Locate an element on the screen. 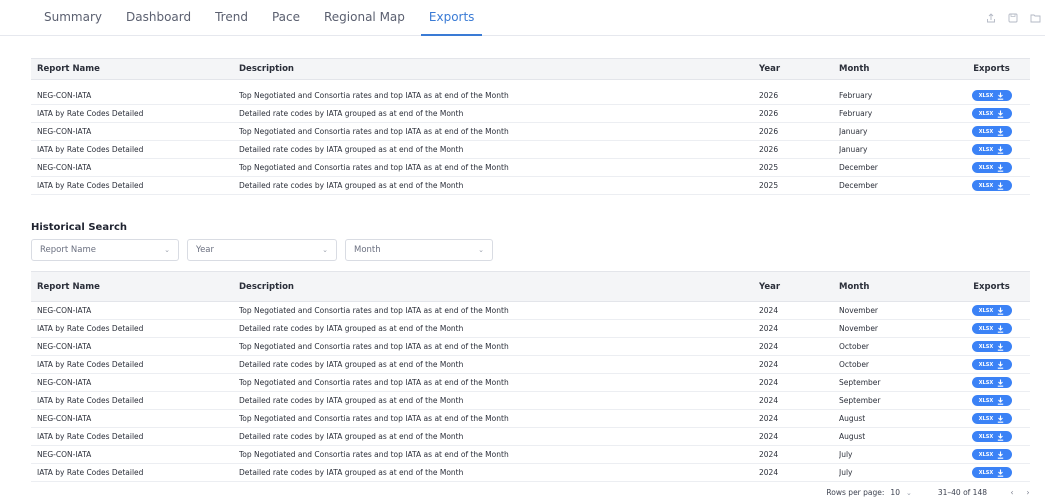  page-range: 31–40 of 148 is located at coordinates (962, 492).